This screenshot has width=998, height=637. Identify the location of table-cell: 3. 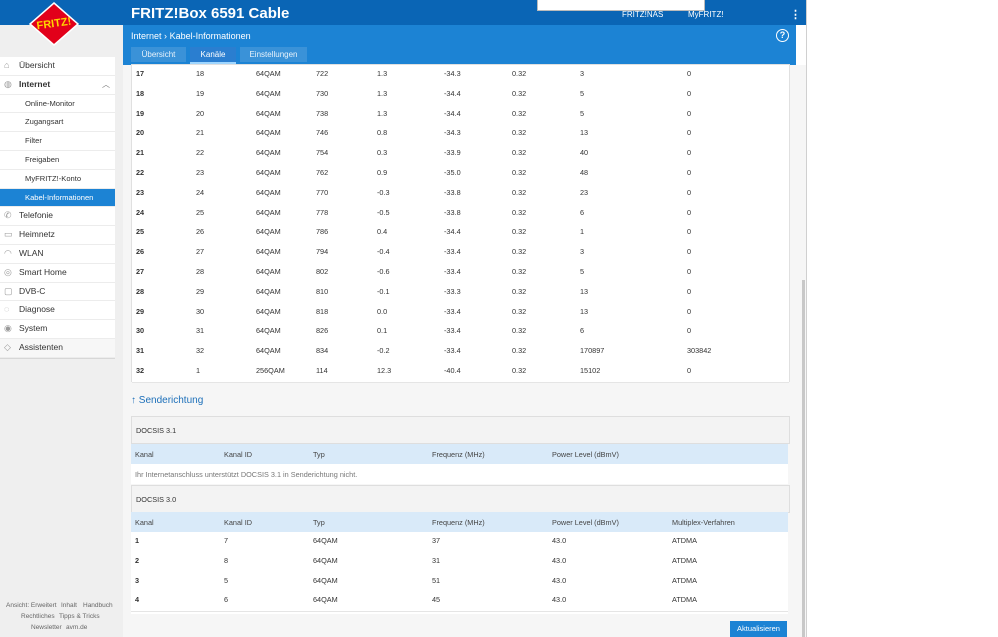
(582, 252).